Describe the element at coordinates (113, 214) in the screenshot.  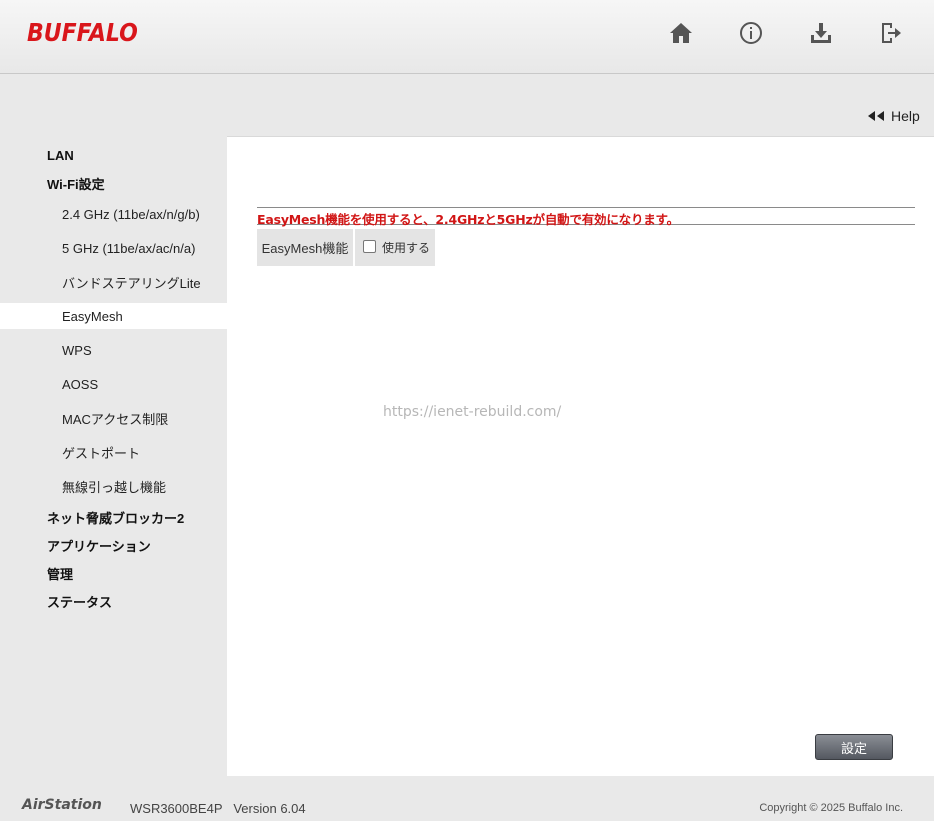
I see `sidebar-item-24ghz: 2.4 GHz (11be/ax/n/g/b)` at that location.